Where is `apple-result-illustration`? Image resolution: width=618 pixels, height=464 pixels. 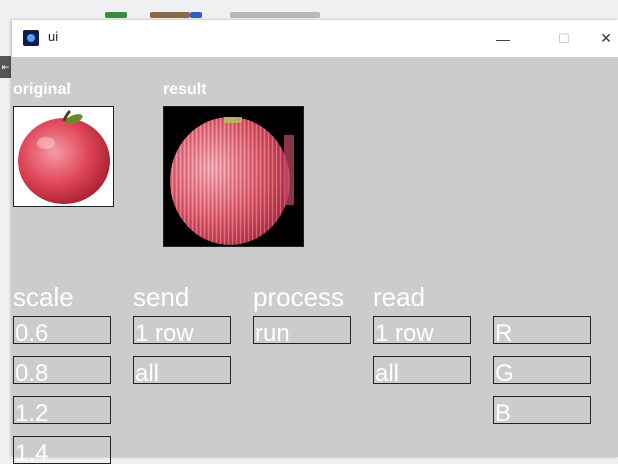 apple-result-illustration is located at coordinates (233, 176).